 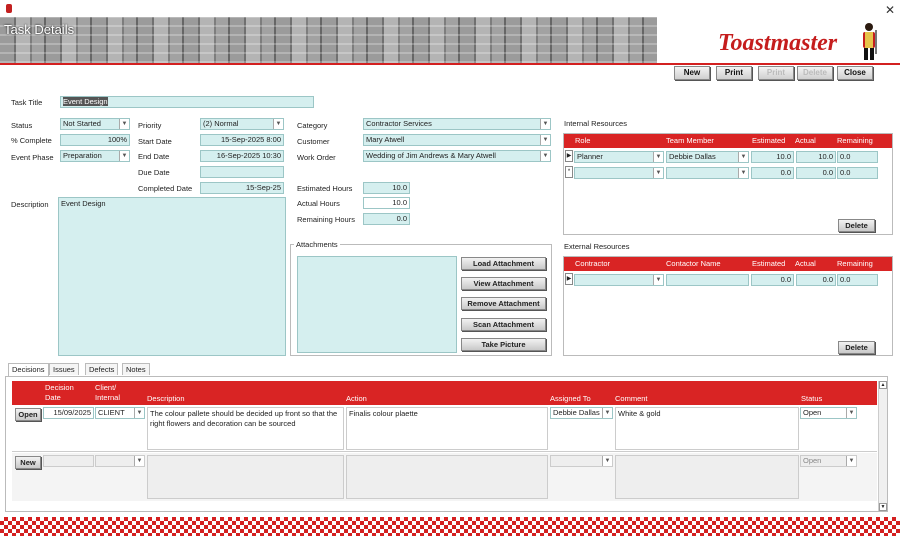 I want to click on completed-date-field: 15-Sep-25, so click(x=242, y=188).